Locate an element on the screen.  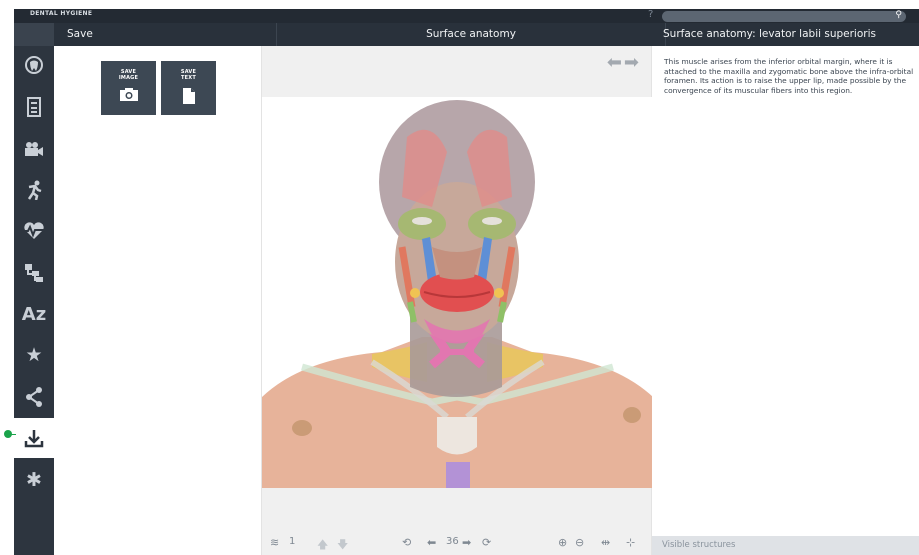
save-image-button: SAVE IMAGE is located at coordinates (128, 88).